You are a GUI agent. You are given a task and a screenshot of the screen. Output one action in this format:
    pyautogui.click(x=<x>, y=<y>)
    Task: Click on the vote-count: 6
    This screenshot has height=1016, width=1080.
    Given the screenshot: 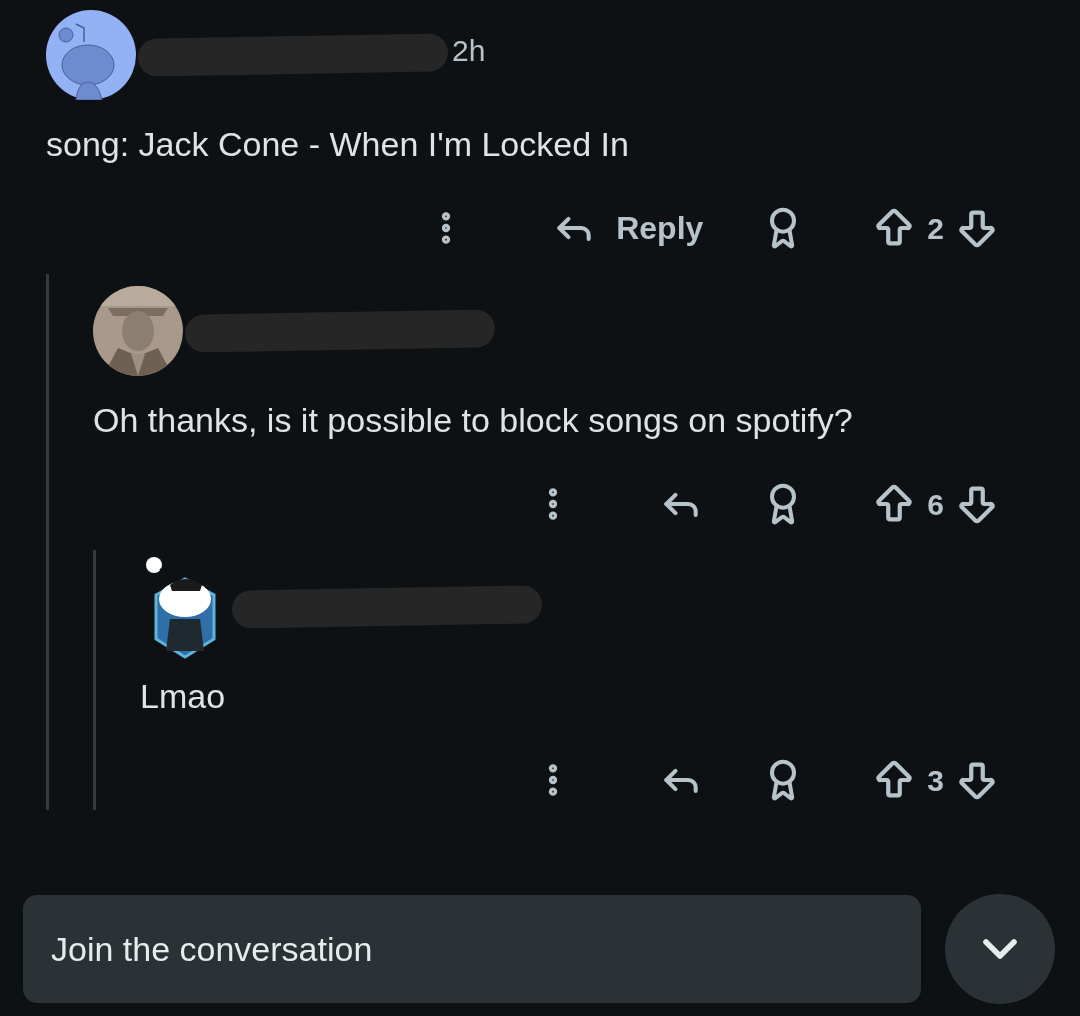 What is the action you would take?
    pyautogui.click(x=935, y=504)
    